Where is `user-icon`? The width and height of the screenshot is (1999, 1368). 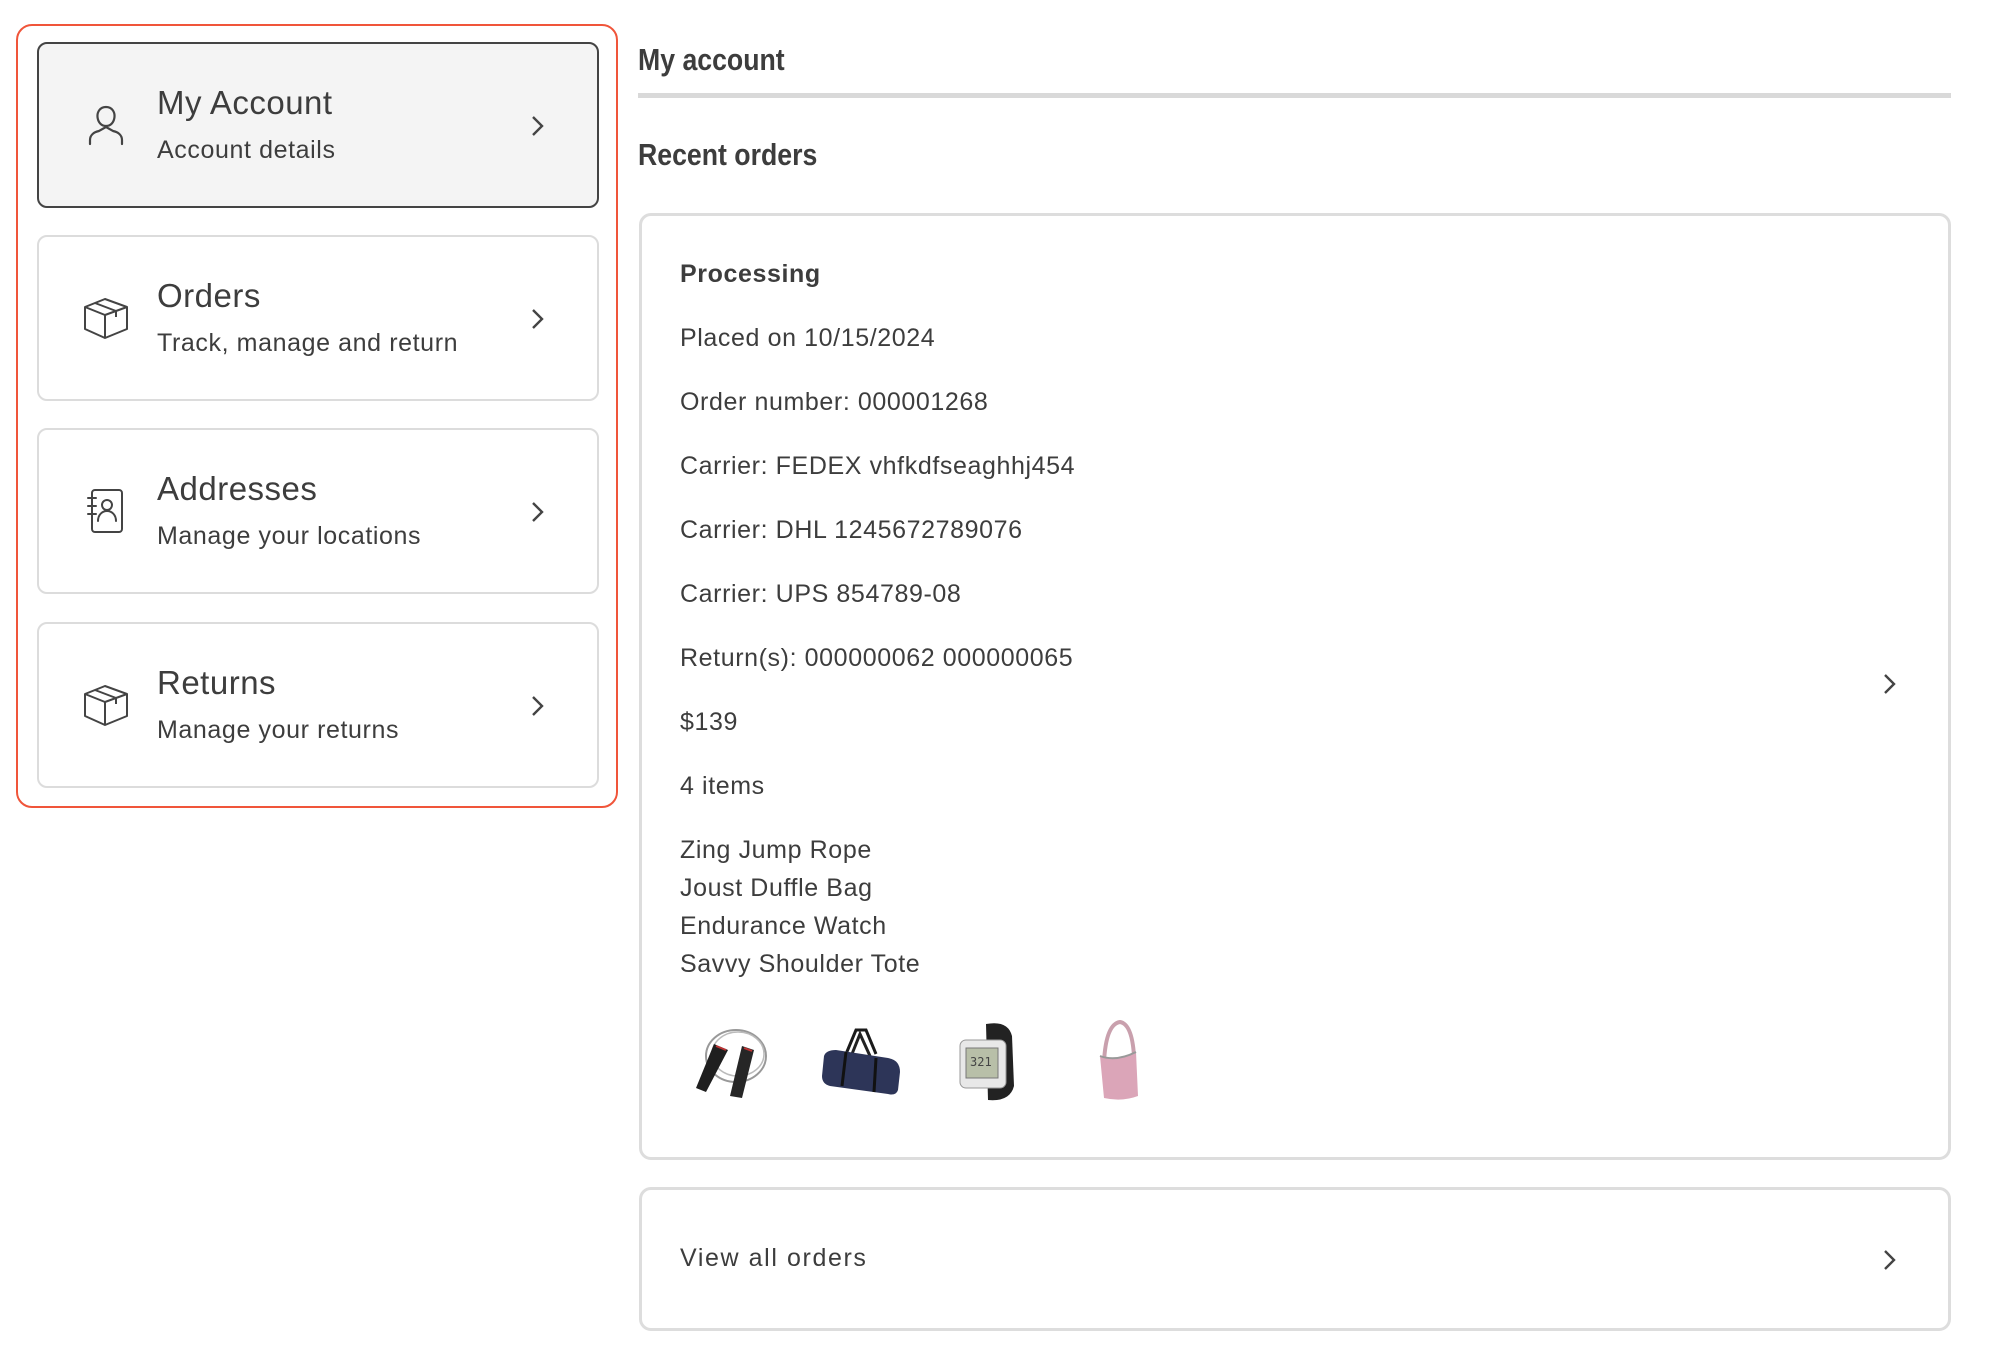
user-icon is located at coordinates (106, 125).